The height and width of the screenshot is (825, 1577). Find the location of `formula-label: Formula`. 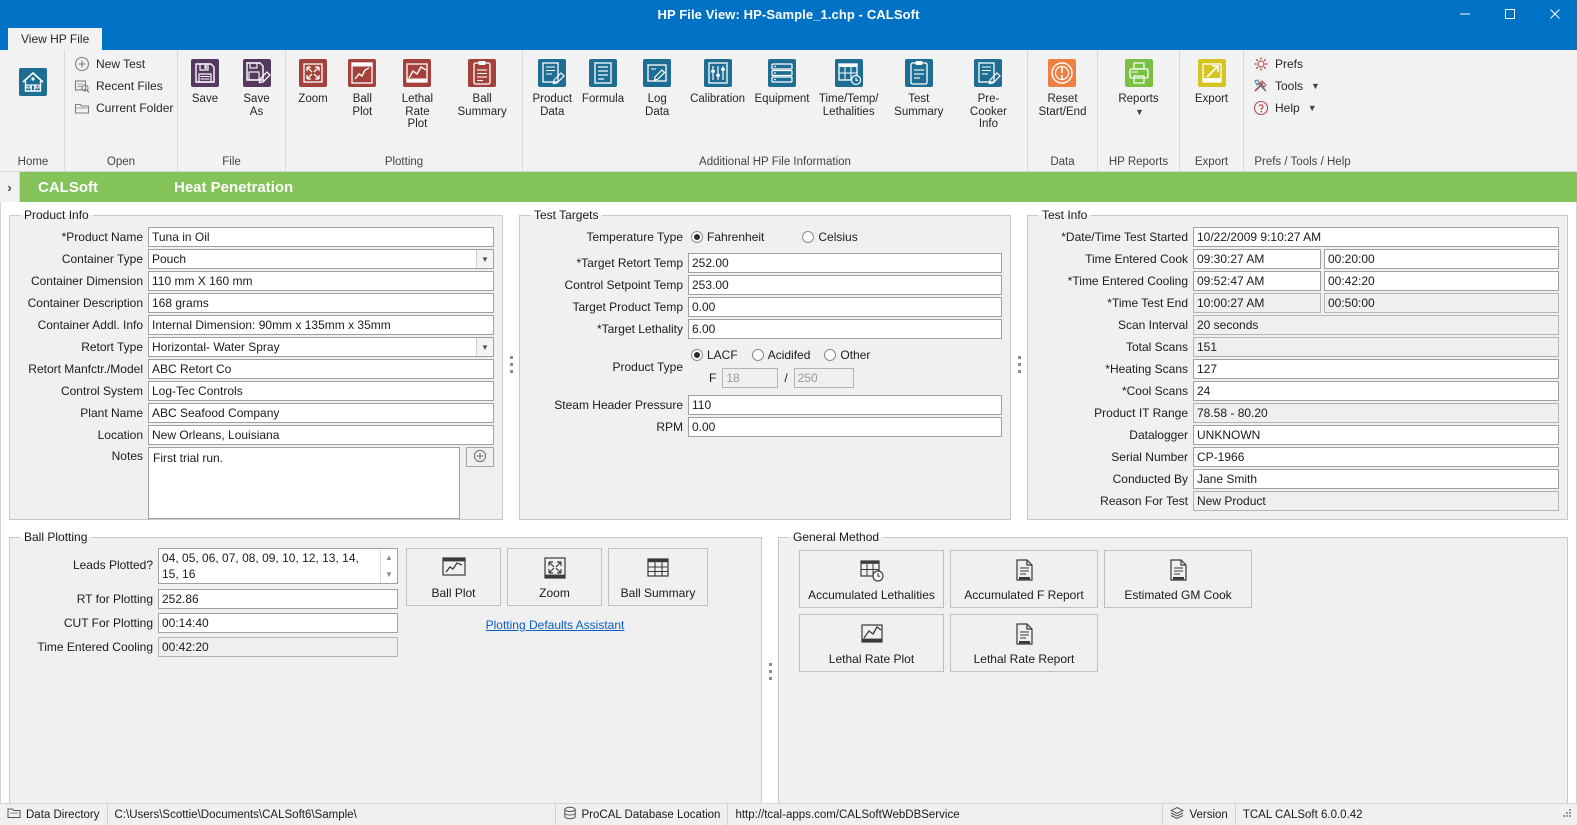

formula-label: Formula is located at coordinates (603, 99).